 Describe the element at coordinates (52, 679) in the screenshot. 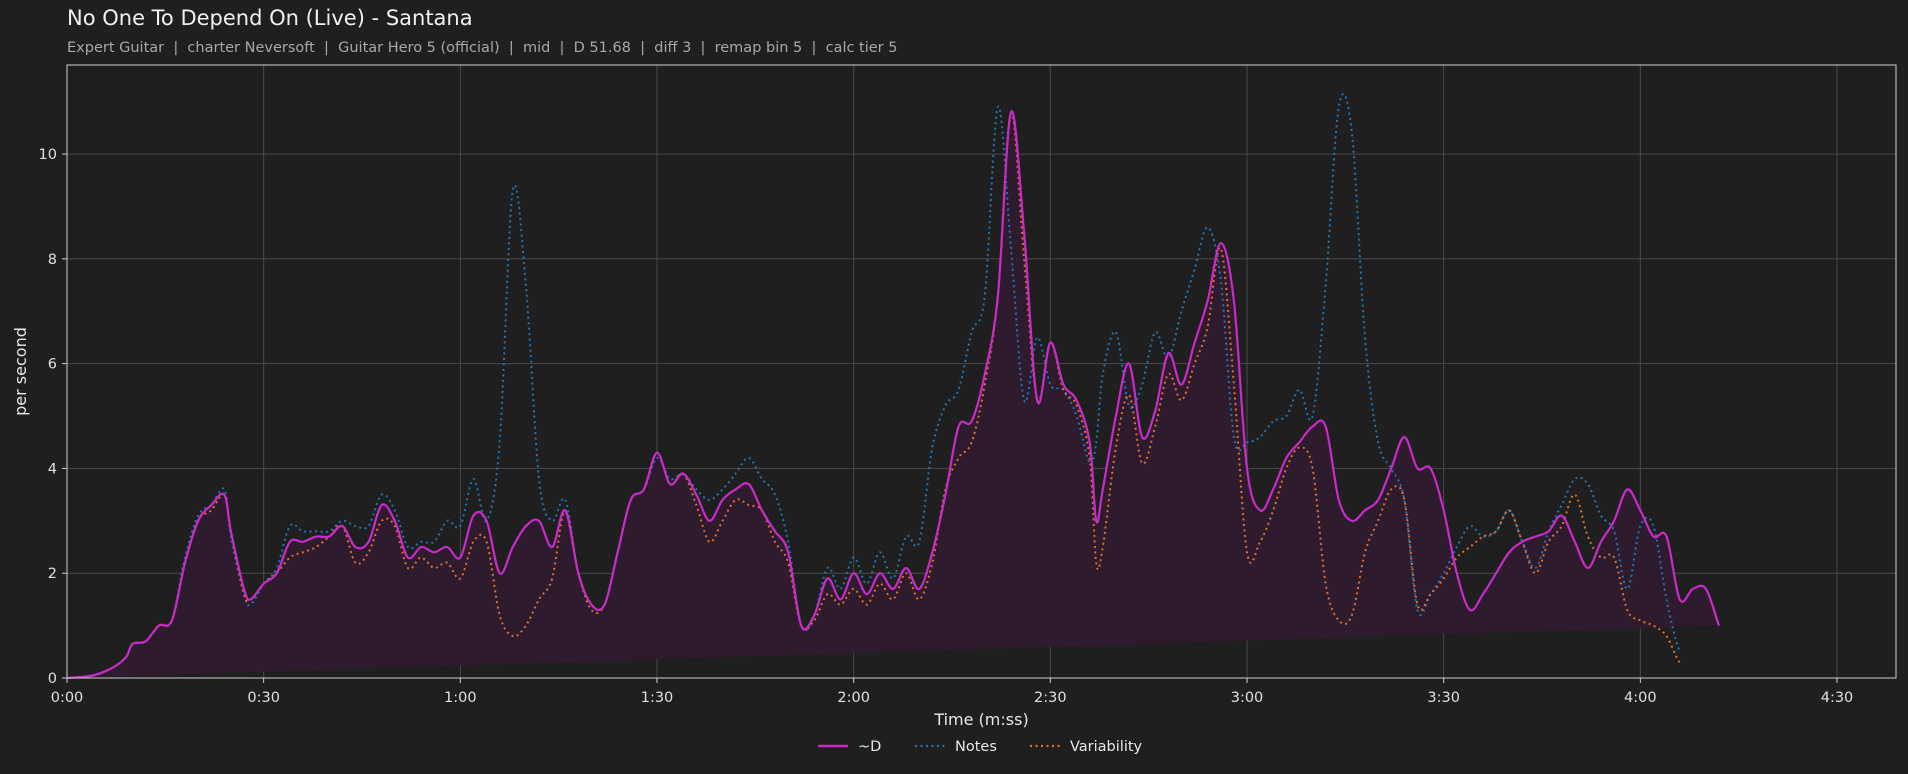

I see `y-tick-label: 0` at that location.